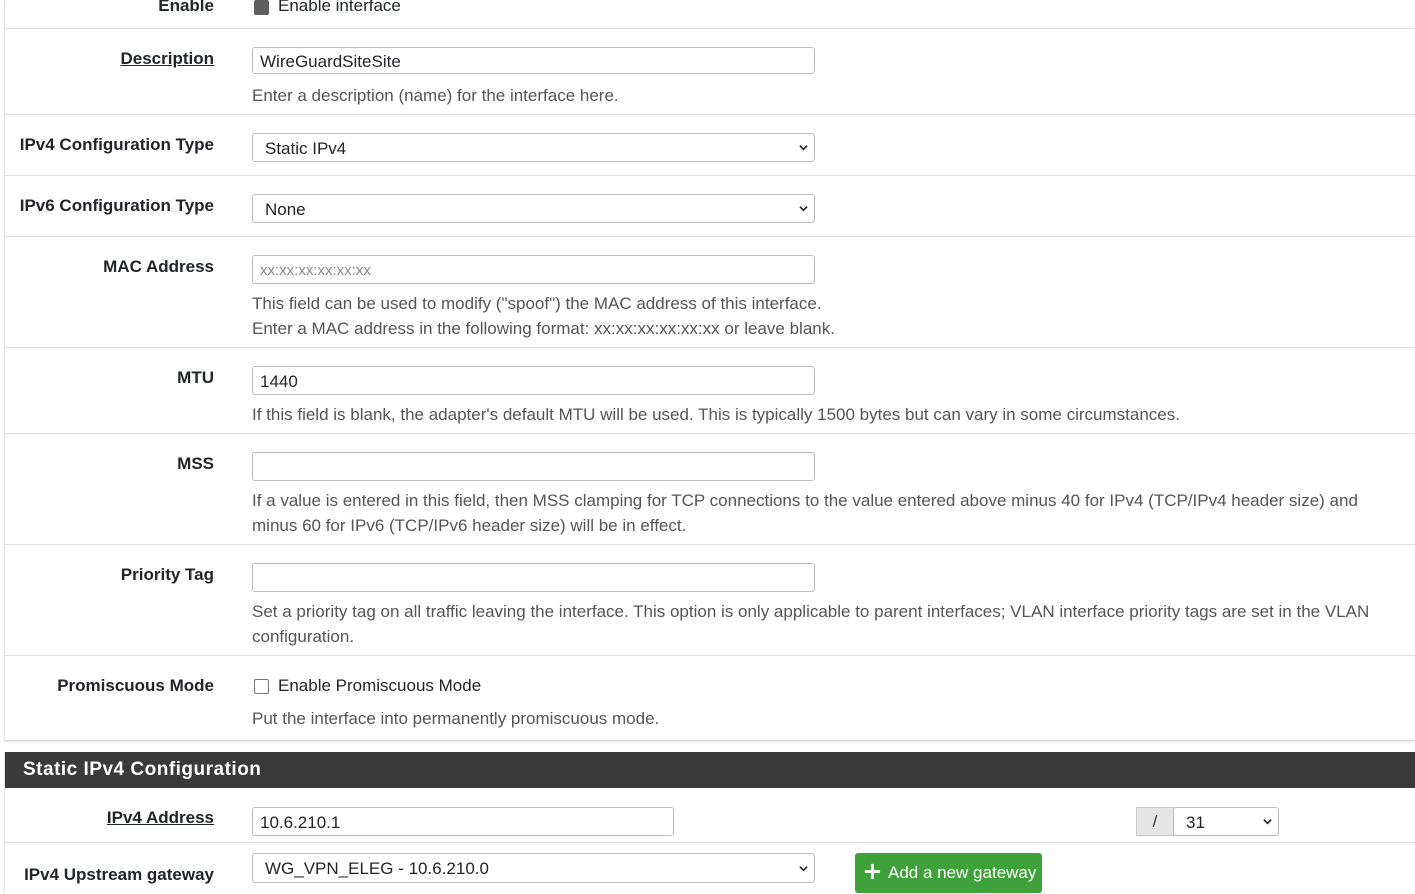 Image resolution: width=1415 pixels, height=894 pixels. What do you see at coordinates (116, 144) in the screenshot?
I see `ipv4-type-label: IPv4 Configuration Type` at bounding box center [116, 144].